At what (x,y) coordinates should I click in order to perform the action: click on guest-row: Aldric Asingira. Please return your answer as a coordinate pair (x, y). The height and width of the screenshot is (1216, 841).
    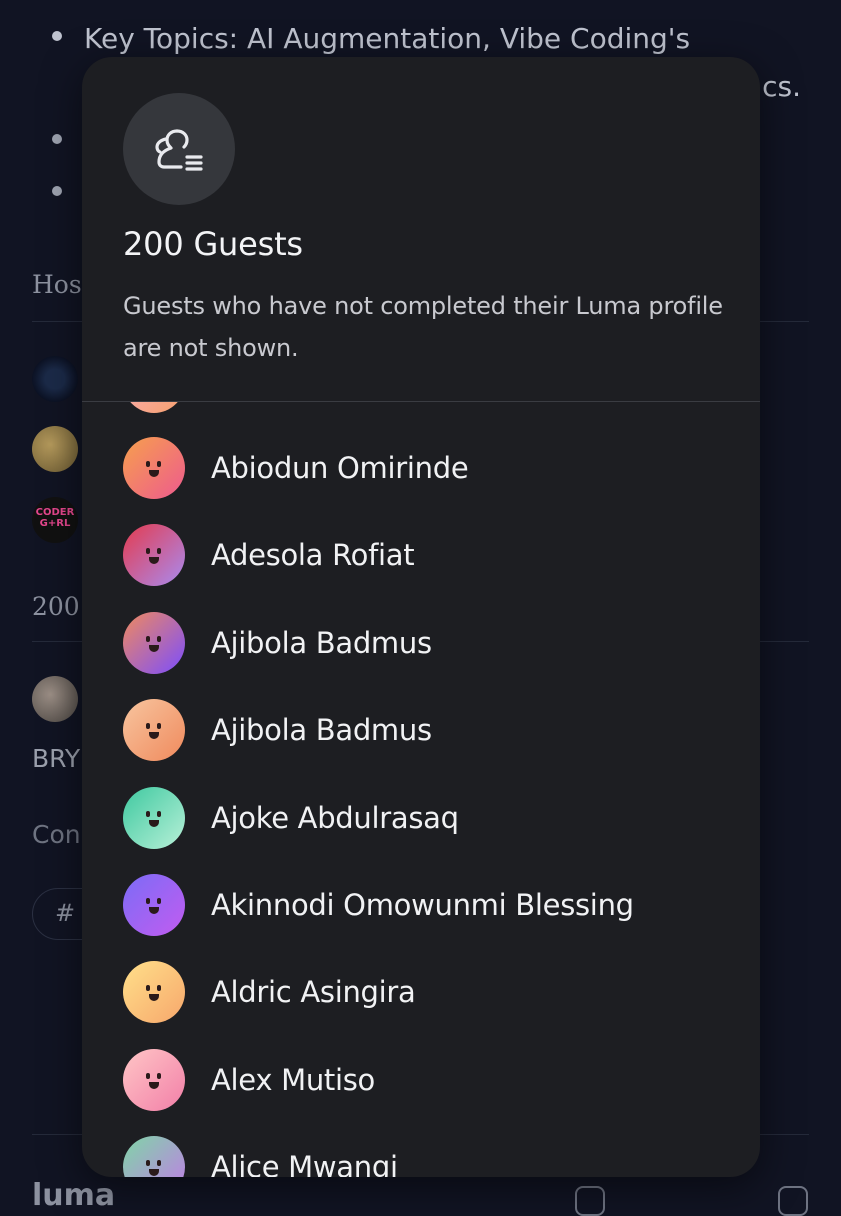
    Looking at the image, I should click on (269, 992).